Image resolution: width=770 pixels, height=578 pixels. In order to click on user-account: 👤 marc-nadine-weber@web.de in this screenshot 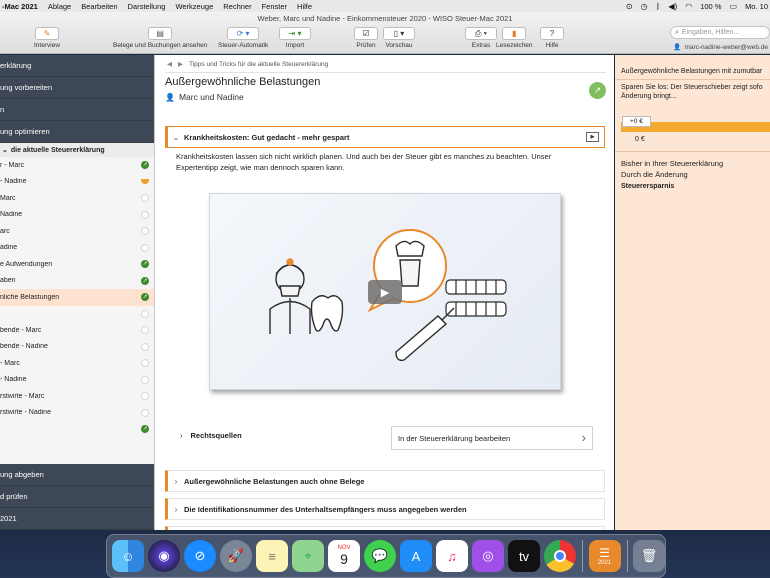, I will do `click(720, 47)`.